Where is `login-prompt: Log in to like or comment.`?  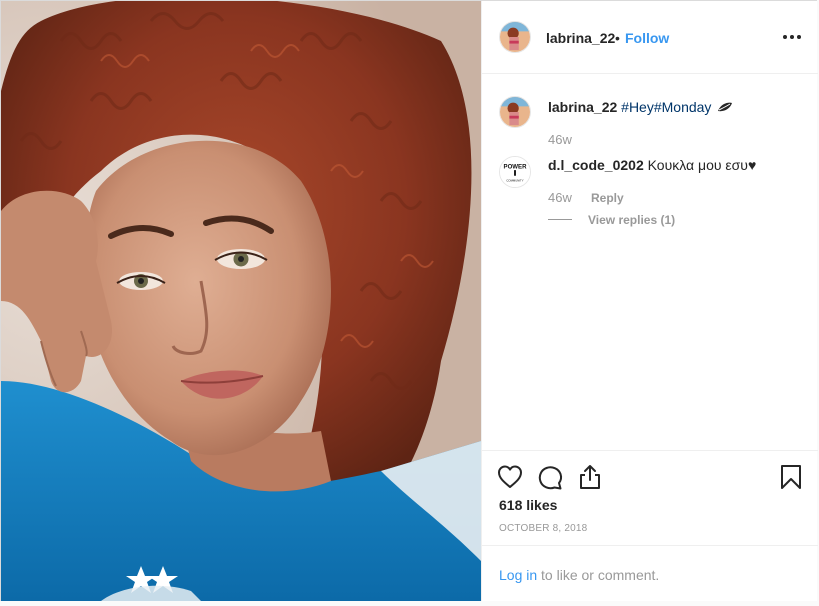
login-prompt: Log in to like or comment. is located at coordinates (650, 573).